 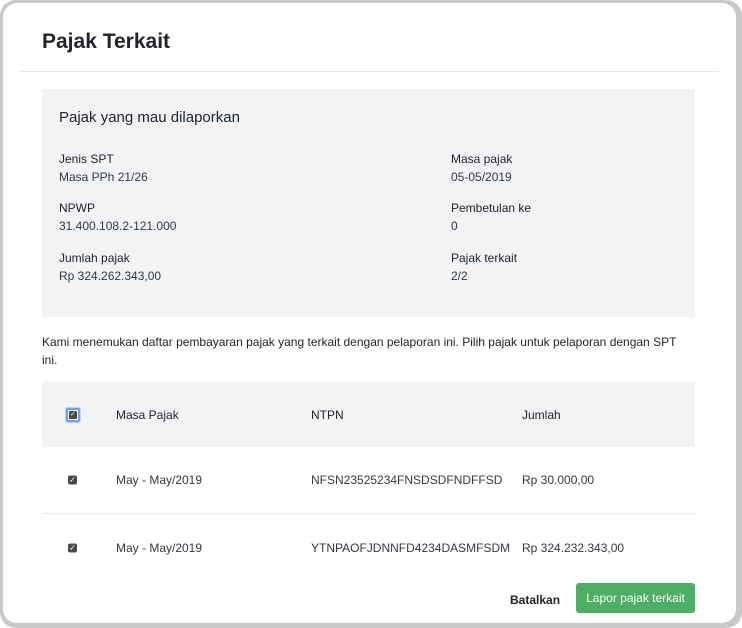 What do you see at coordinates (558, 480) in the screenshot?
I see `cell-jumlah: Rp 30.000,00` at bounding box center [558, 480].